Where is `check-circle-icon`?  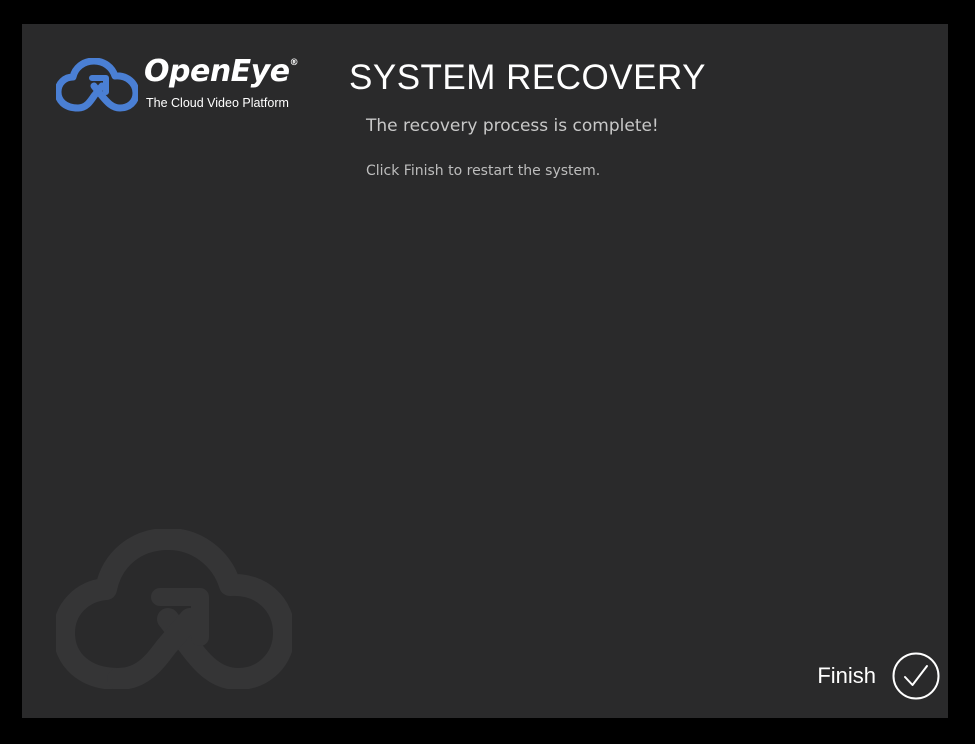 check-circle-icon is located at coordinates (916, 676).